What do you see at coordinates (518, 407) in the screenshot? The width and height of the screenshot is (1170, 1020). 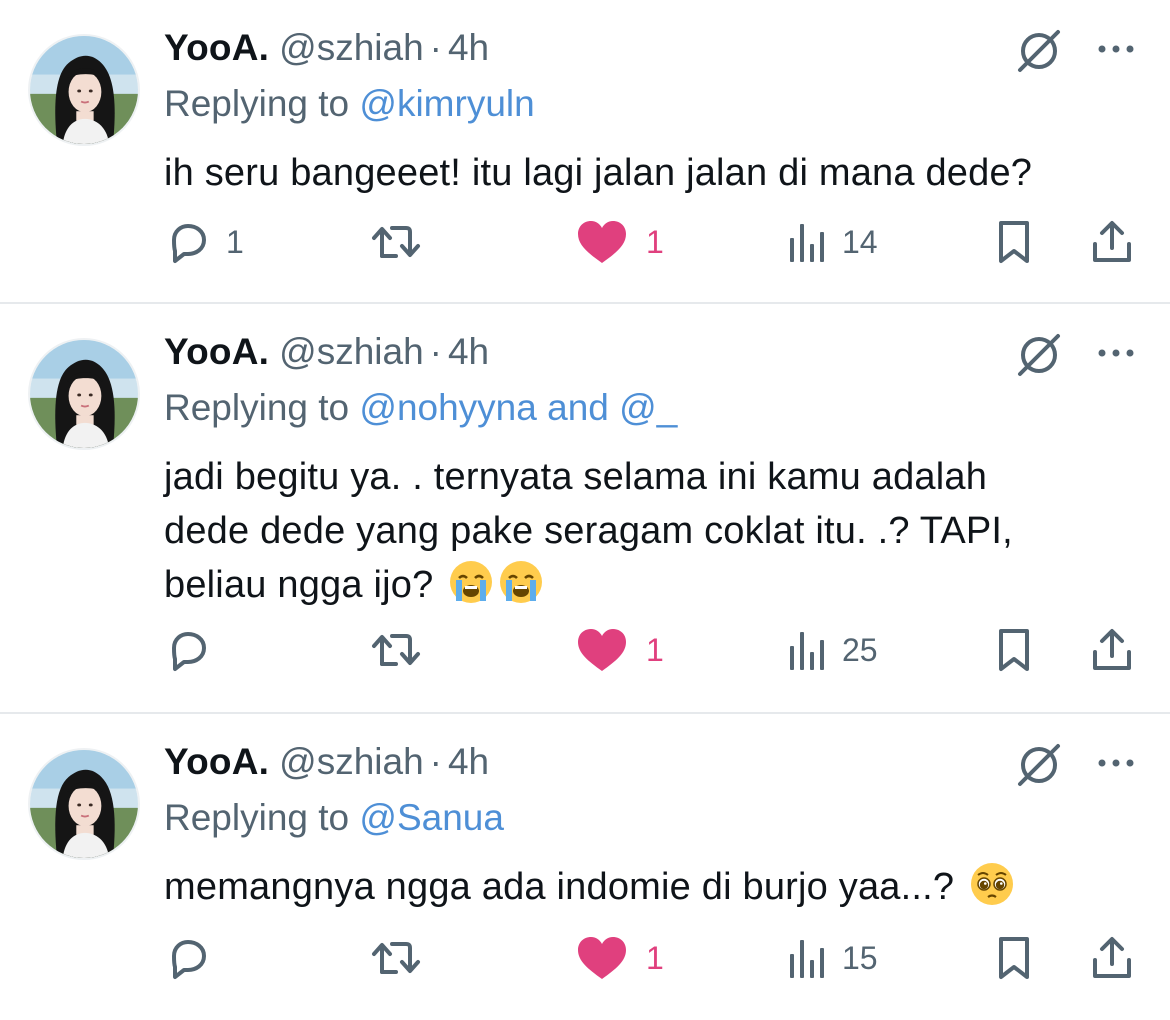 I see `reply-mention-link: @nohyyna and @_` at bounding box center [518, 407].